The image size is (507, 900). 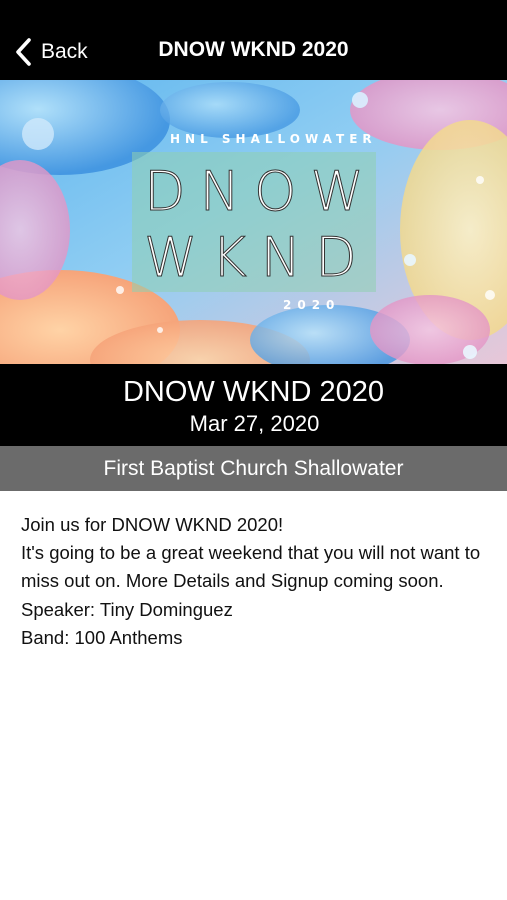 What do you see at coordinates (127, 609) in the screenshot?
I see `description-speaker: Speaker: Tiny Dominguez` at bounding box center [127, 609].